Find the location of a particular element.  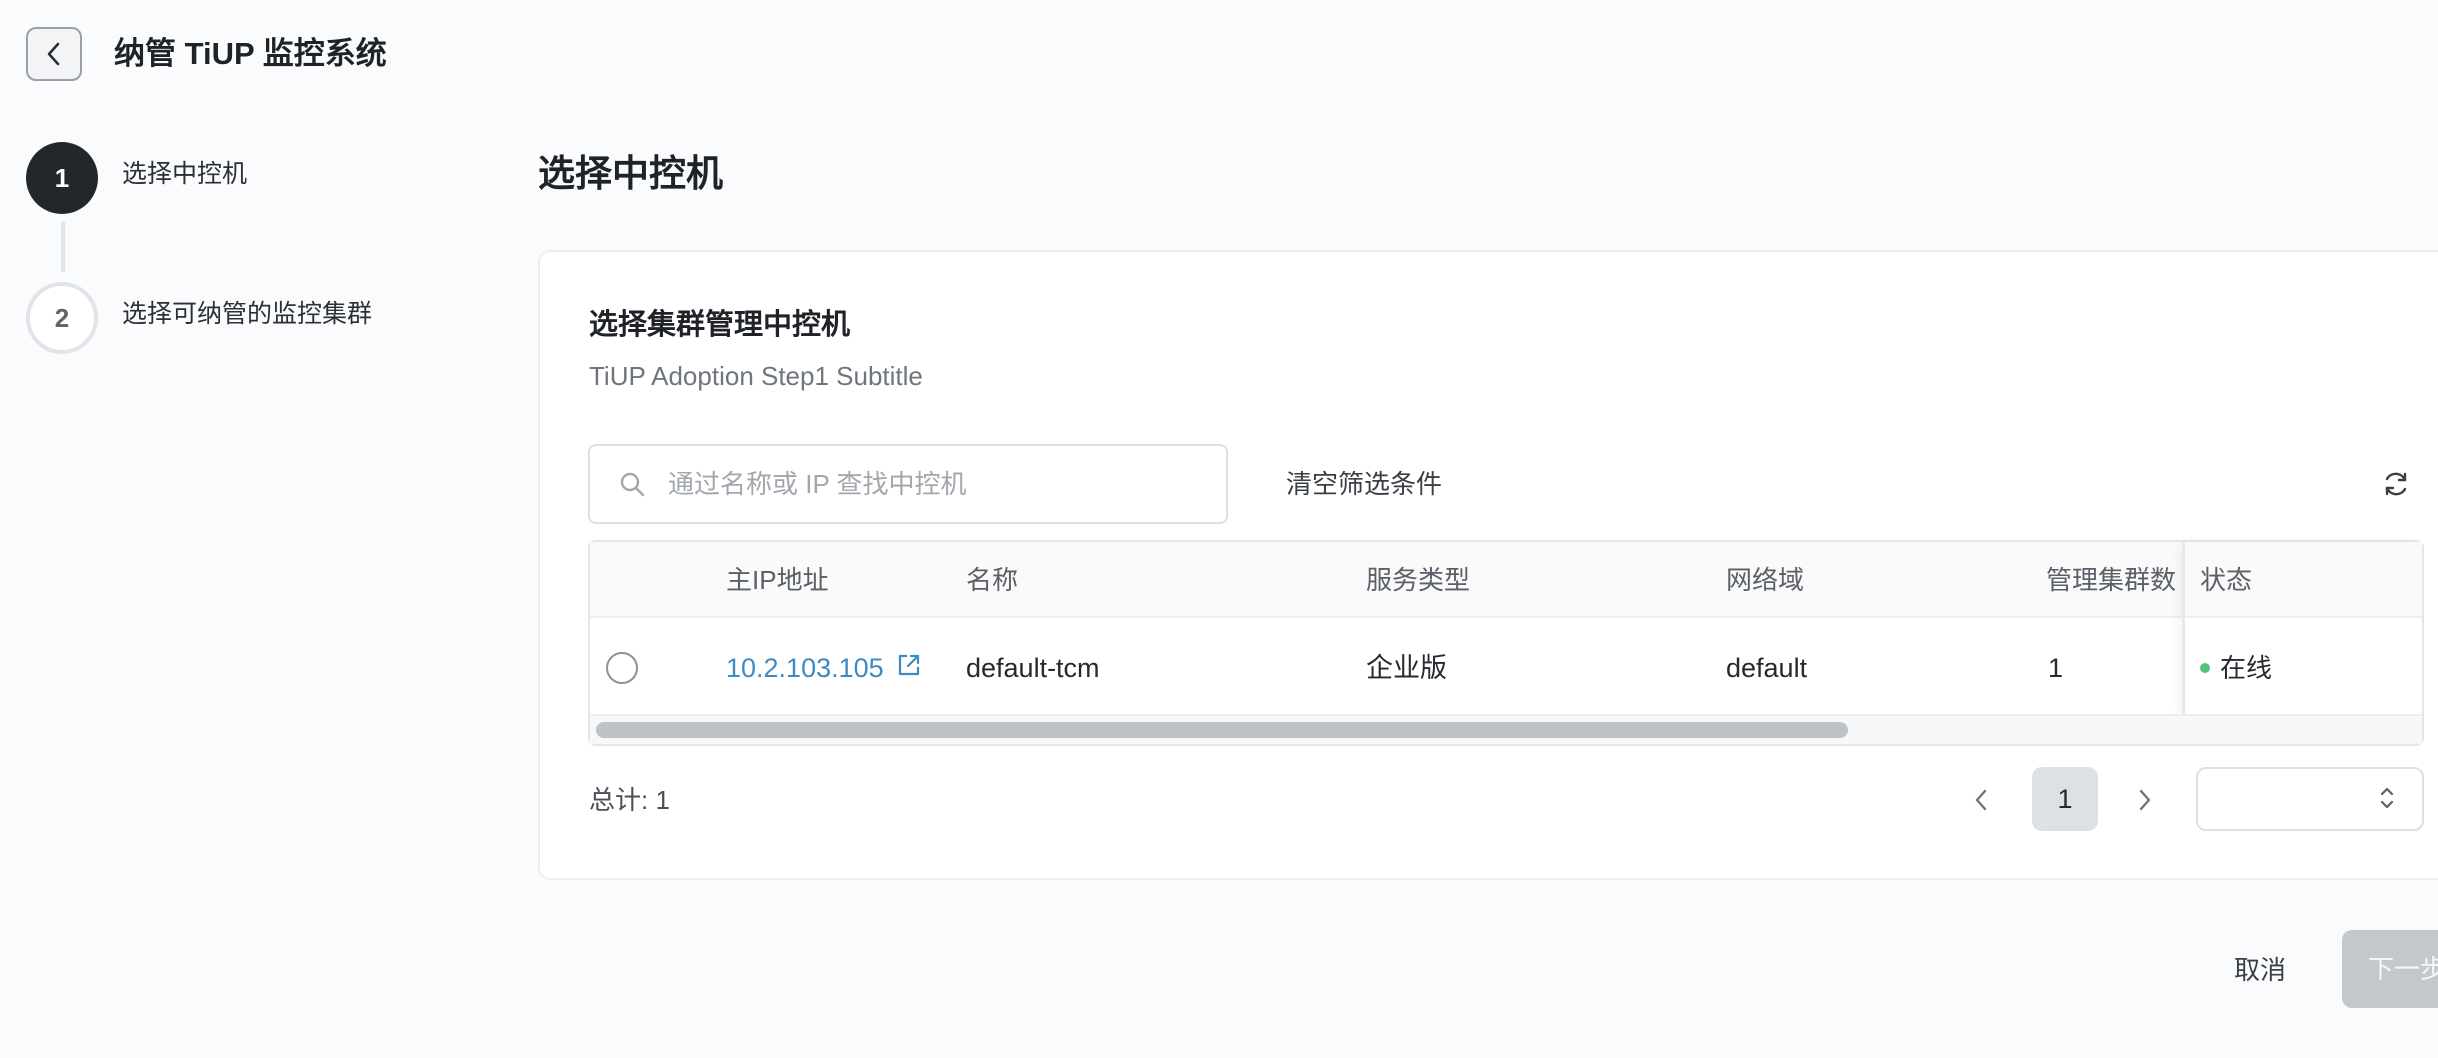

step-2-label: 选择可纳管的监控集群 is located at coordinates (247, 314).